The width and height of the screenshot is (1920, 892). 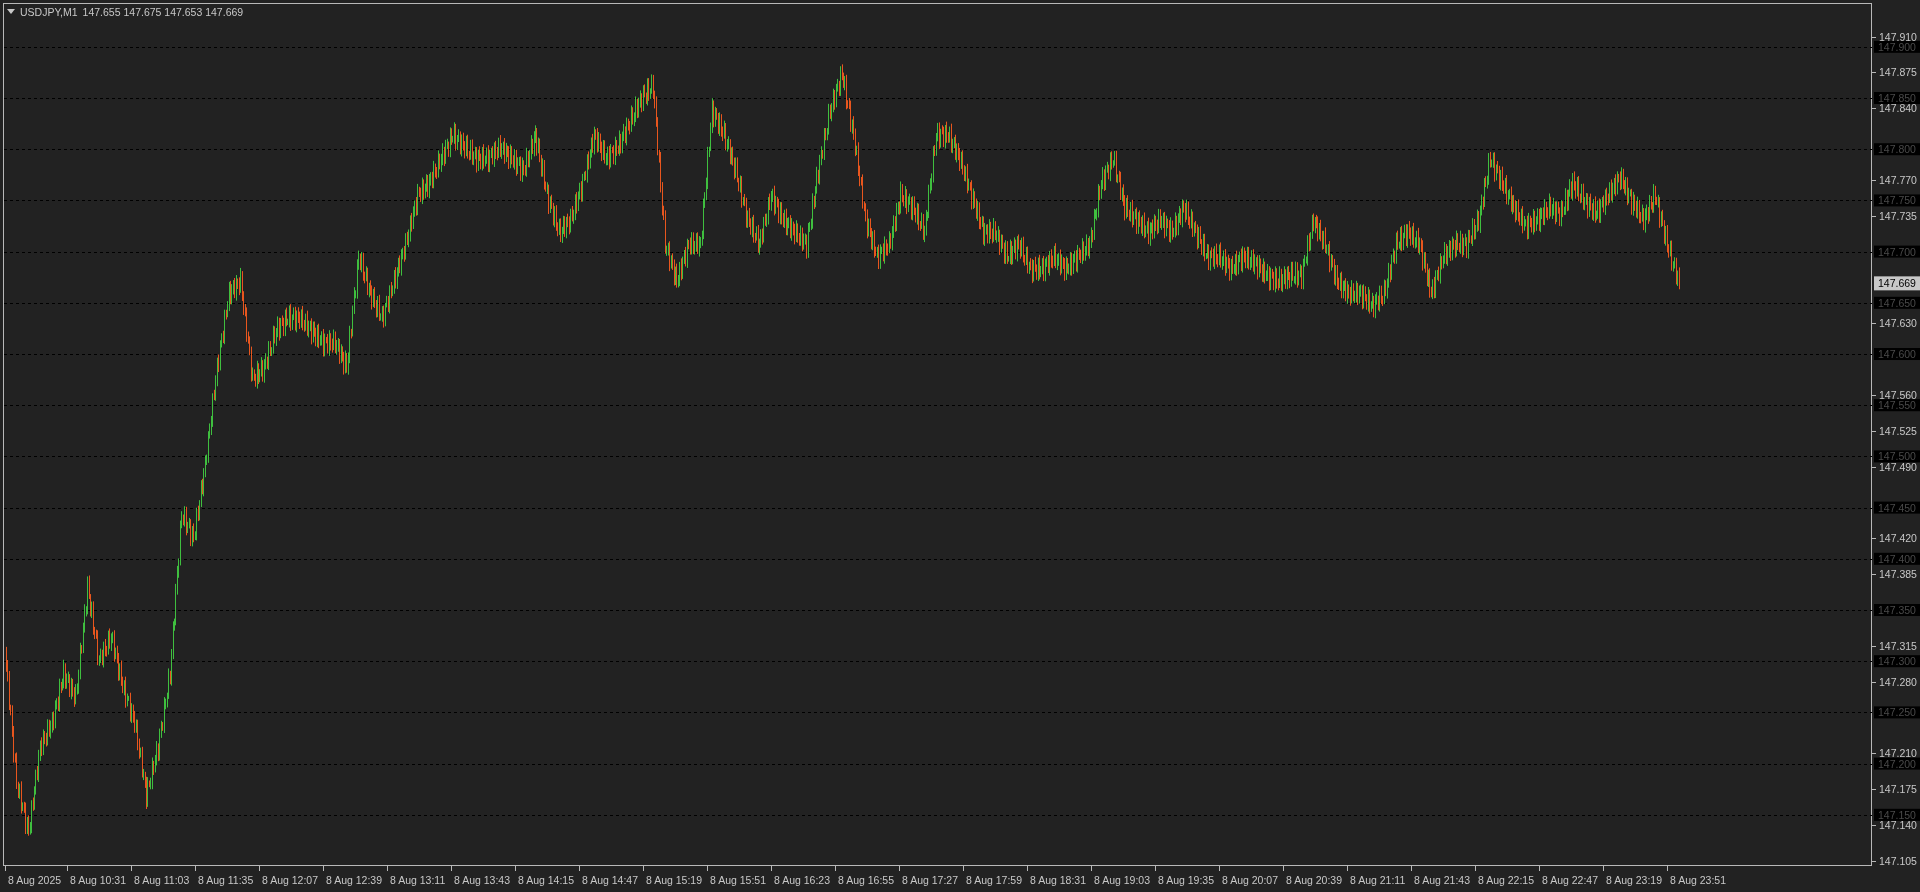 I want to click on time-axis-label: 8 Aug 18:31, so click(x=1058, y=880).